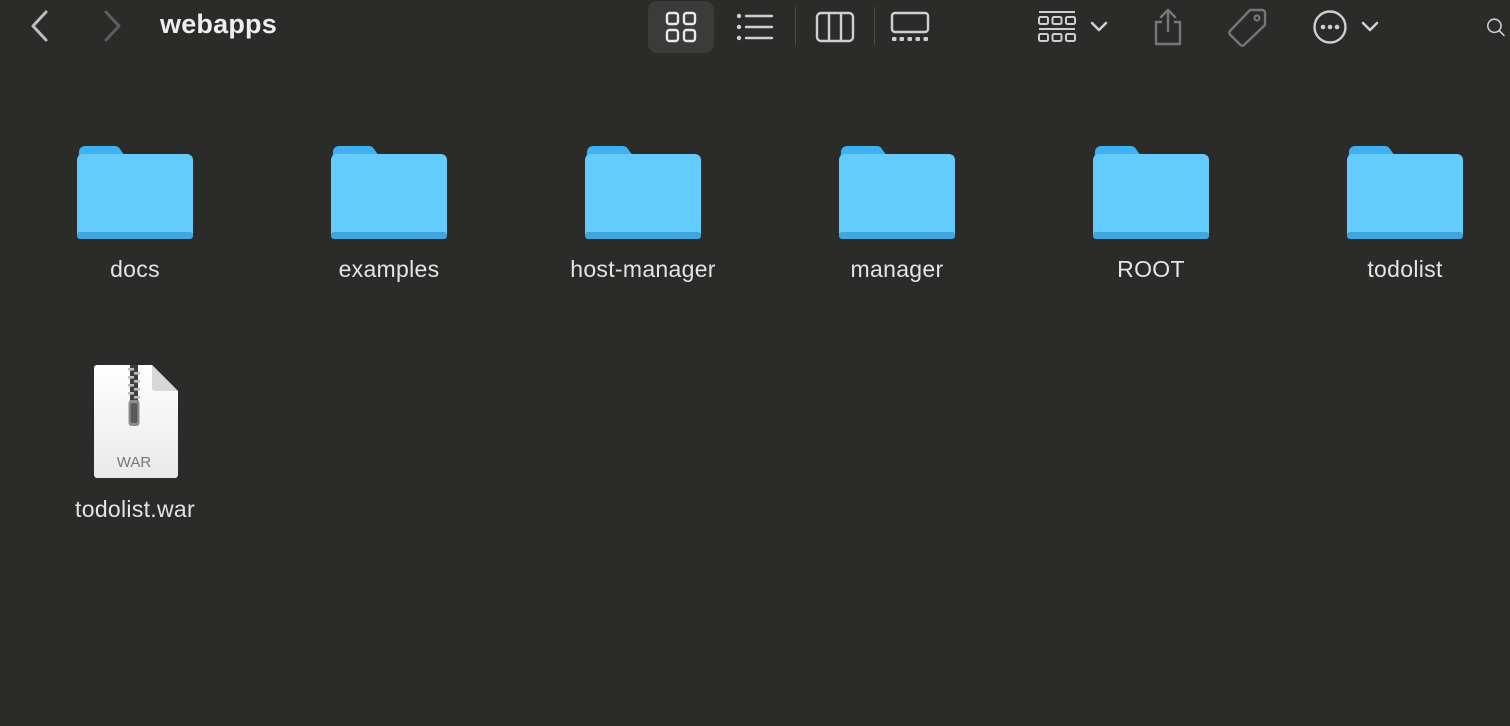  Describe the element at coordinates (135, 269) in the screenshot. I see `item-label: docs` at that location.